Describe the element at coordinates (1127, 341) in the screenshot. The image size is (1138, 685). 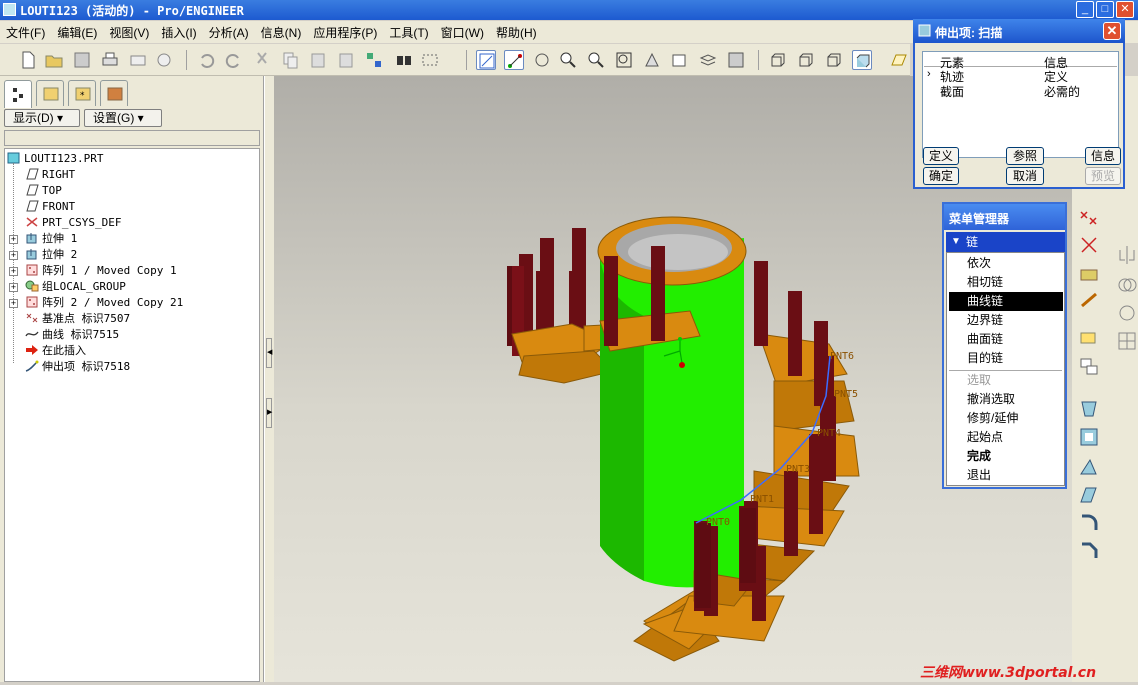
I see `pattern-tool-icon` at that location.